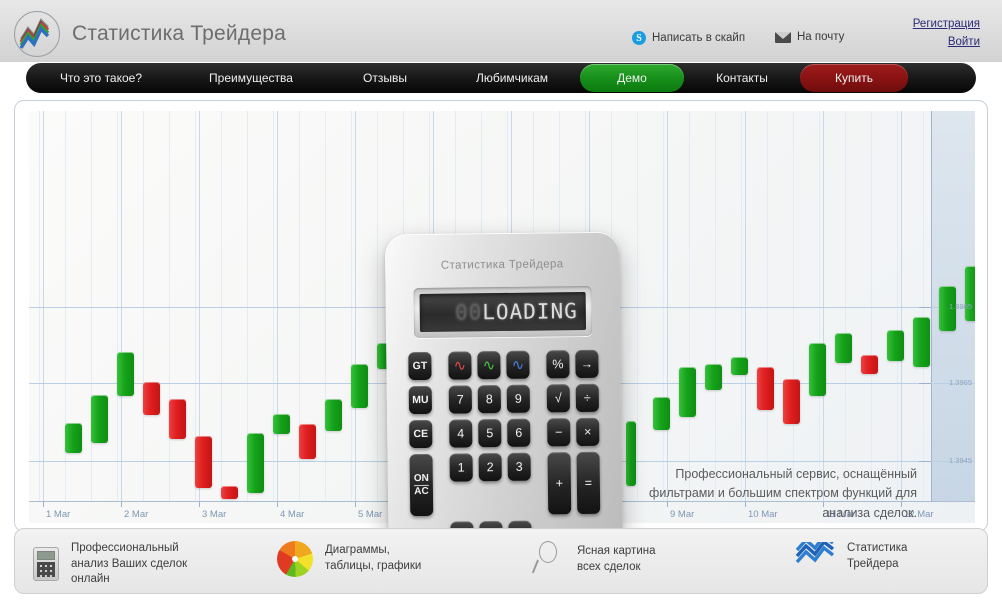  What do you see at coordinates (385, 78) in the screenshot?
I see `nav-item-3: Отзывы` at bounding box center [385, 78].